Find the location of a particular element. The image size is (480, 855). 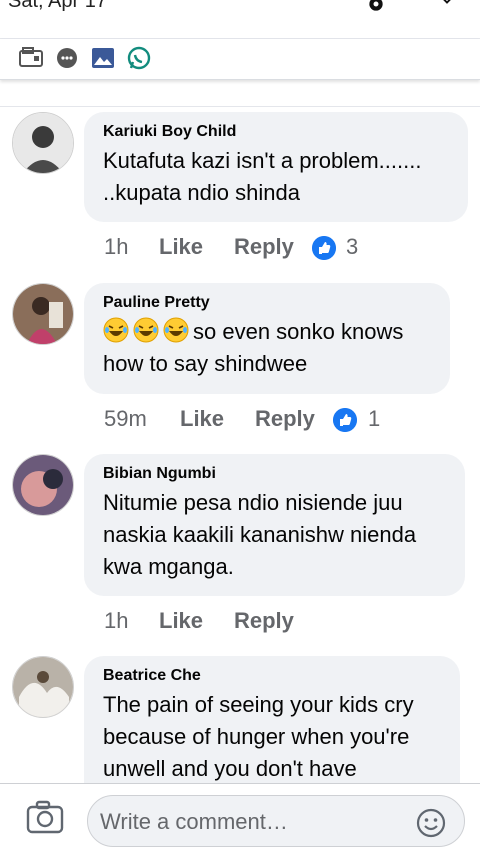

notification-icons-row is located at coordinates (240, 59).